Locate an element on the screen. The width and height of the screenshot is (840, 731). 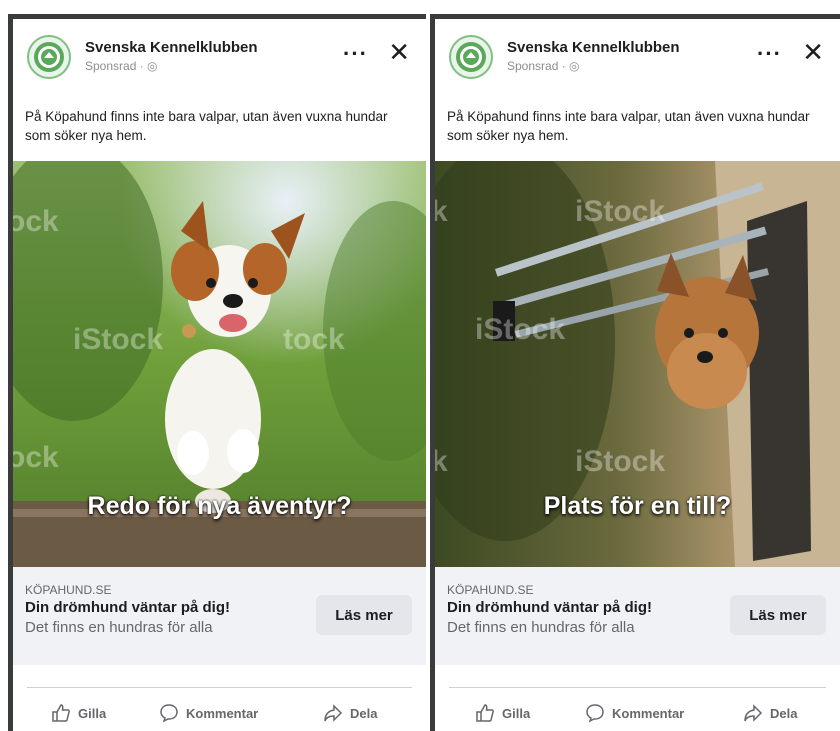
image-caption: Redo för nya äventyr? is located at coordinates (219, 506).